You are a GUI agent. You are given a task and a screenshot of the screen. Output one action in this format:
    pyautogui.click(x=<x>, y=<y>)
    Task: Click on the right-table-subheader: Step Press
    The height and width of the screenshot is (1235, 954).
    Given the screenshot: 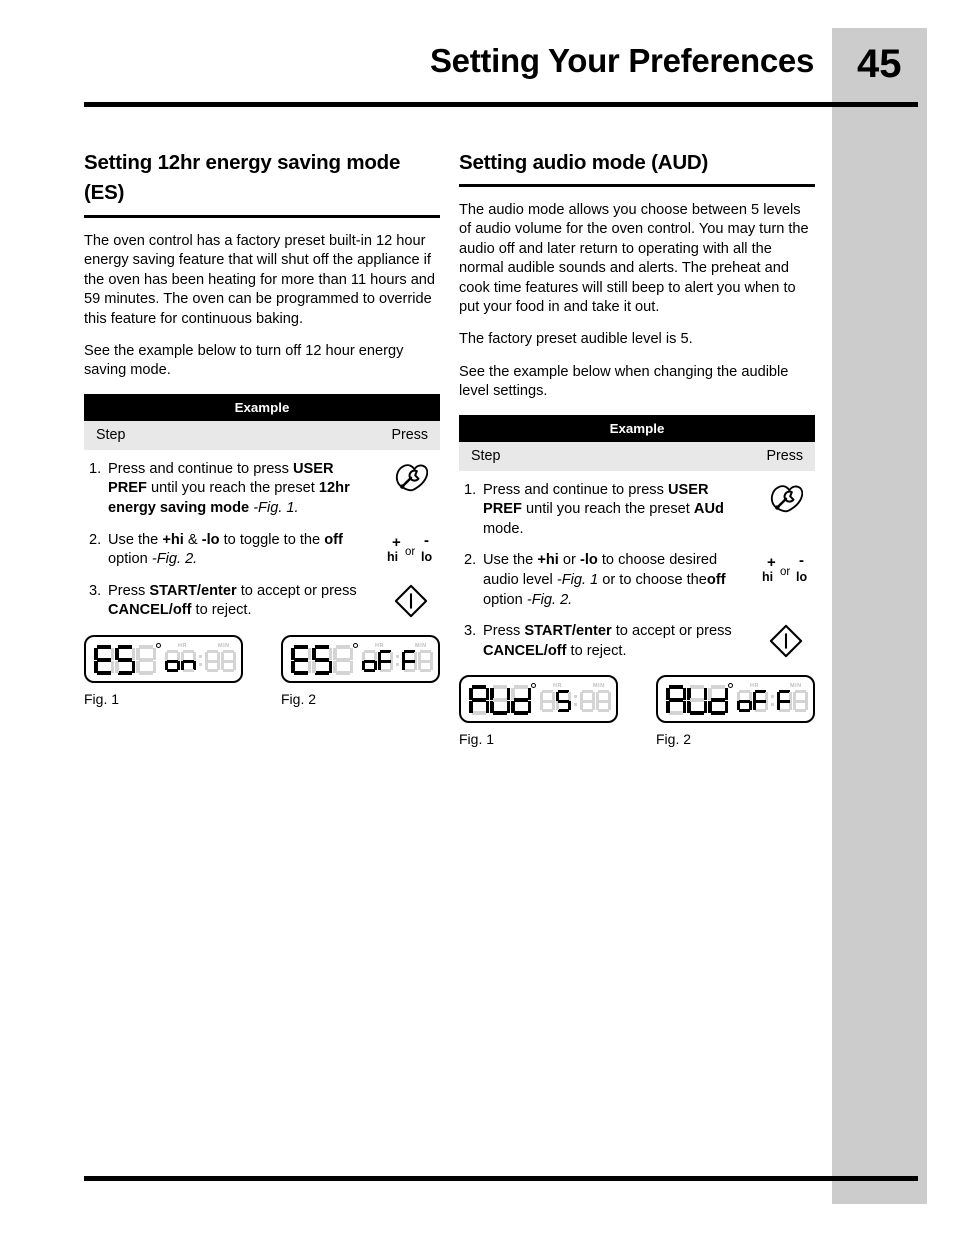 What is the action you would take?
    pyautogui.click(x=637, y=456)
    